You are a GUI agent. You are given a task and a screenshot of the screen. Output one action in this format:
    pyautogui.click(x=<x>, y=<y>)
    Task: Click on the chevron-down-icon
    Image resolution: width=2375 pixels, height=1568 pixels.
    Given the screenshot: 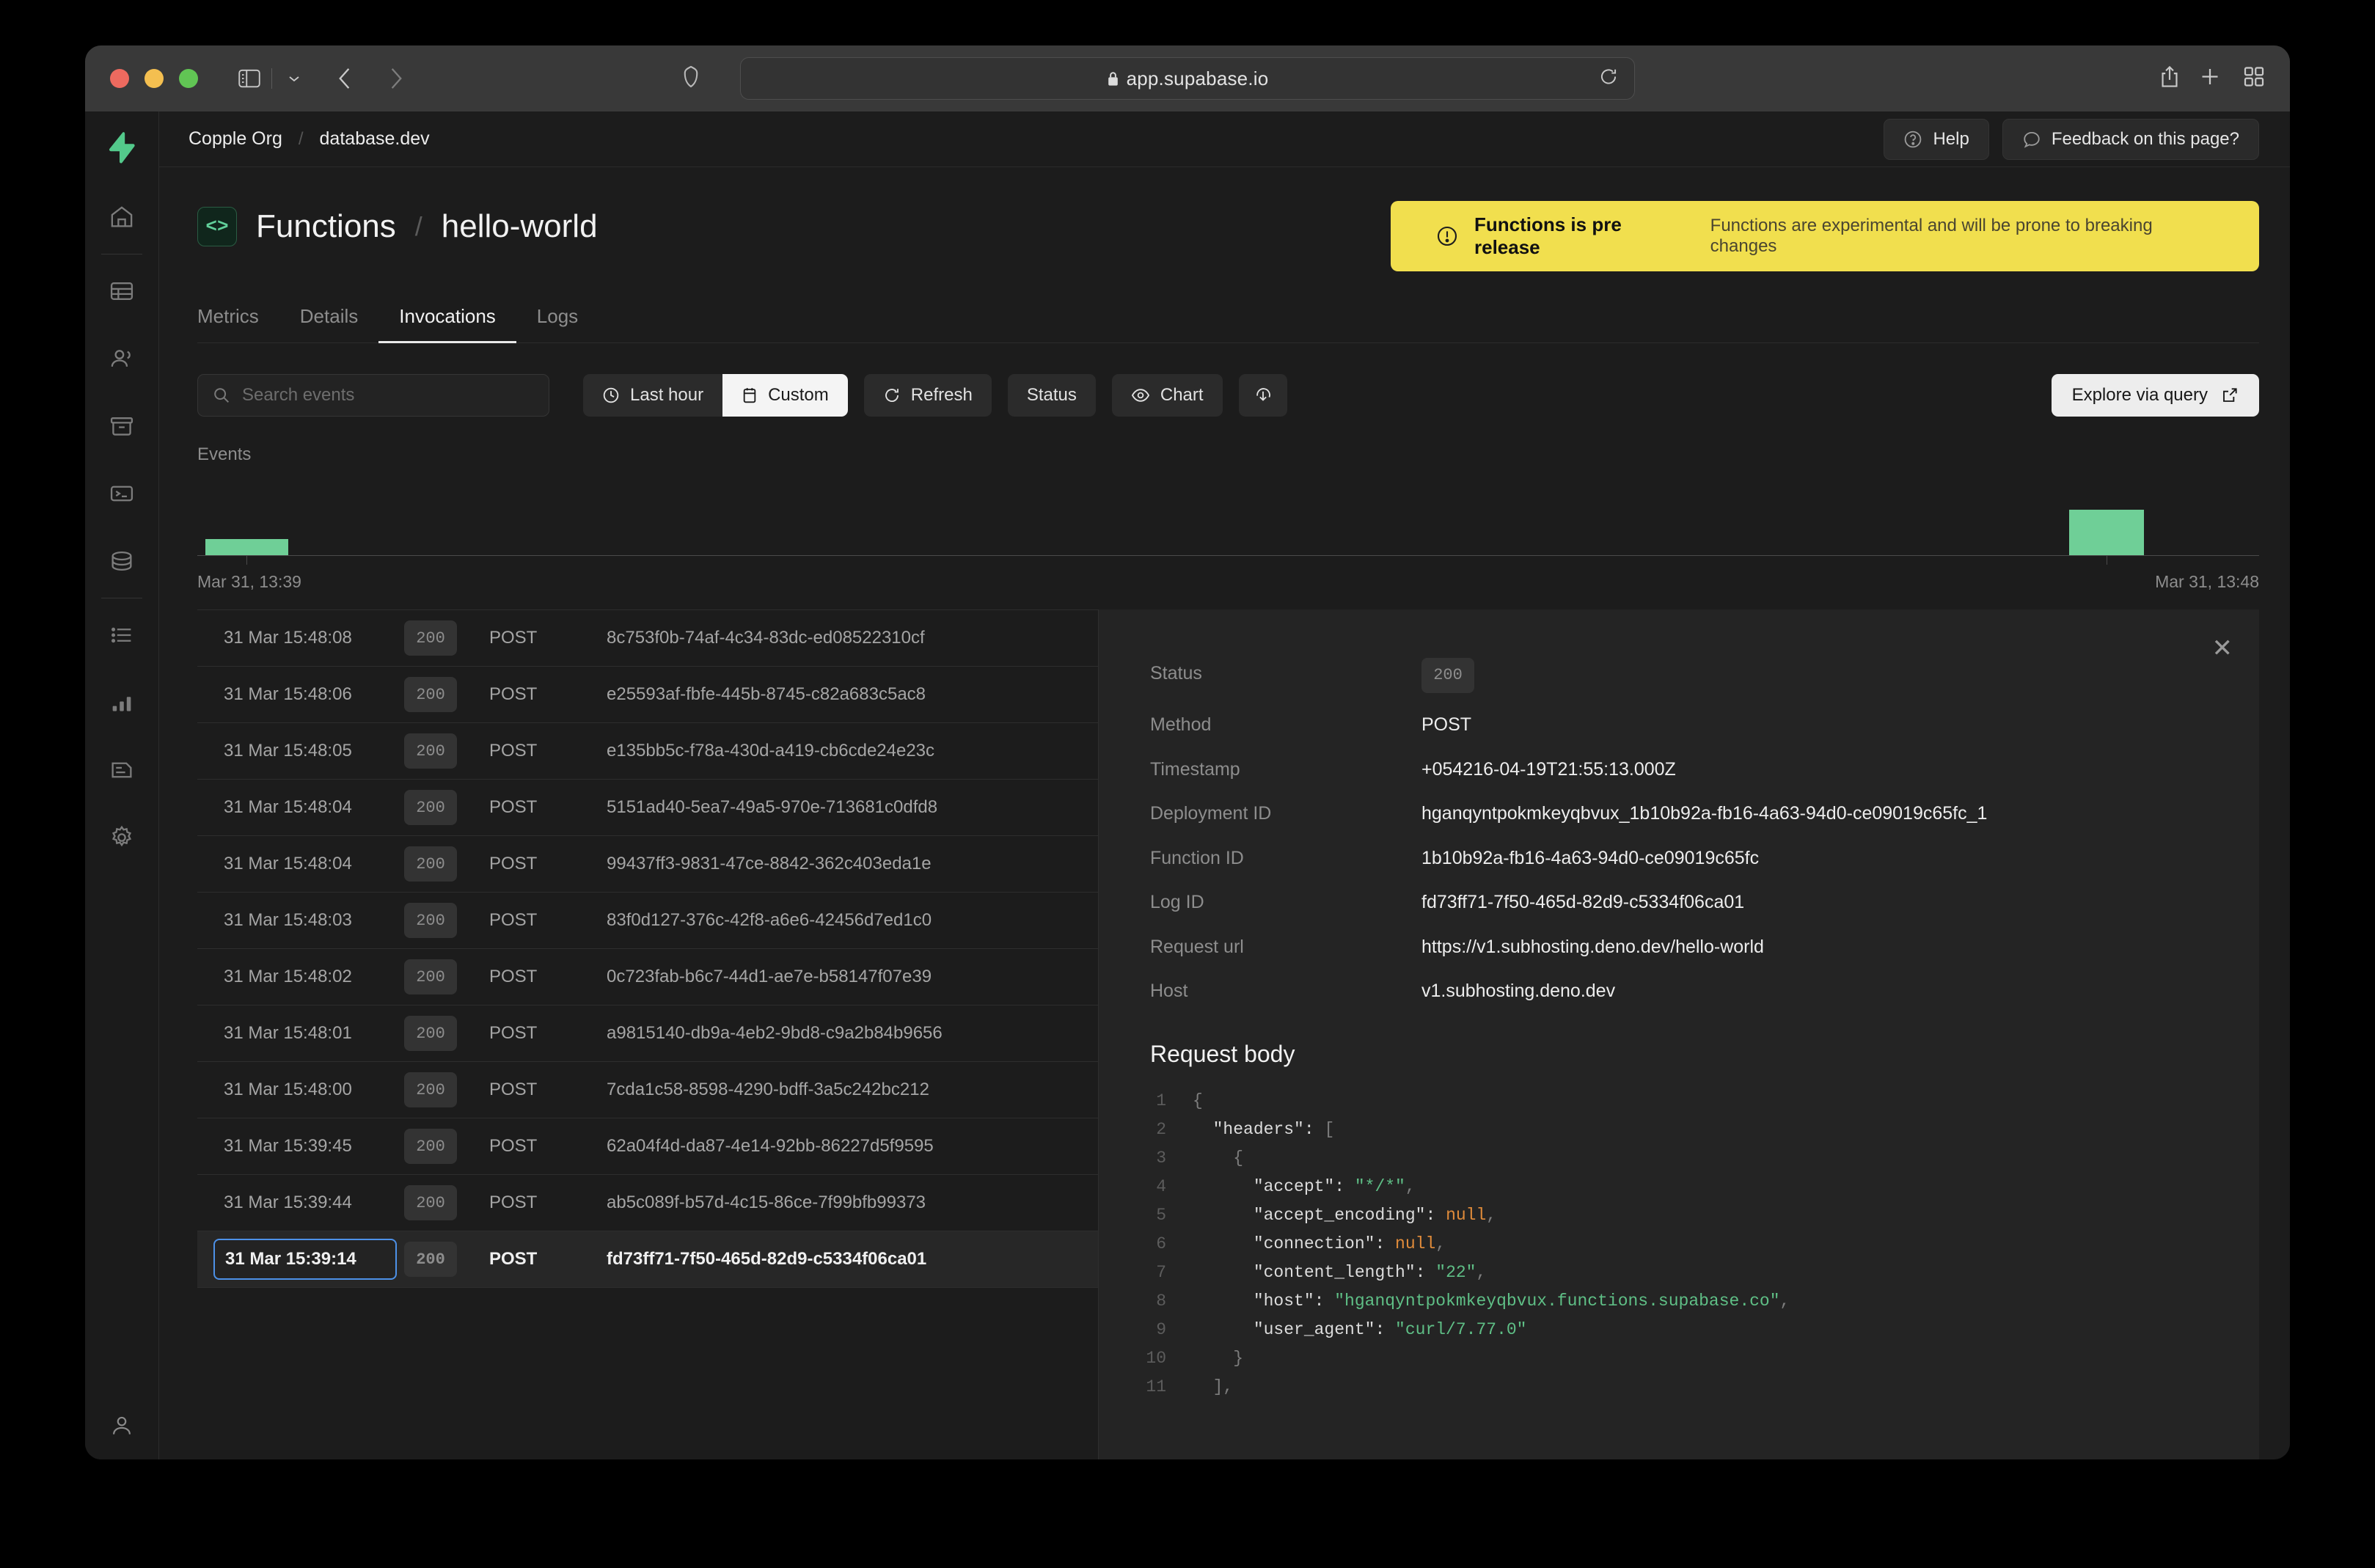 What is the action you would take?
    pyautogui.click(x=294, y=78)
    